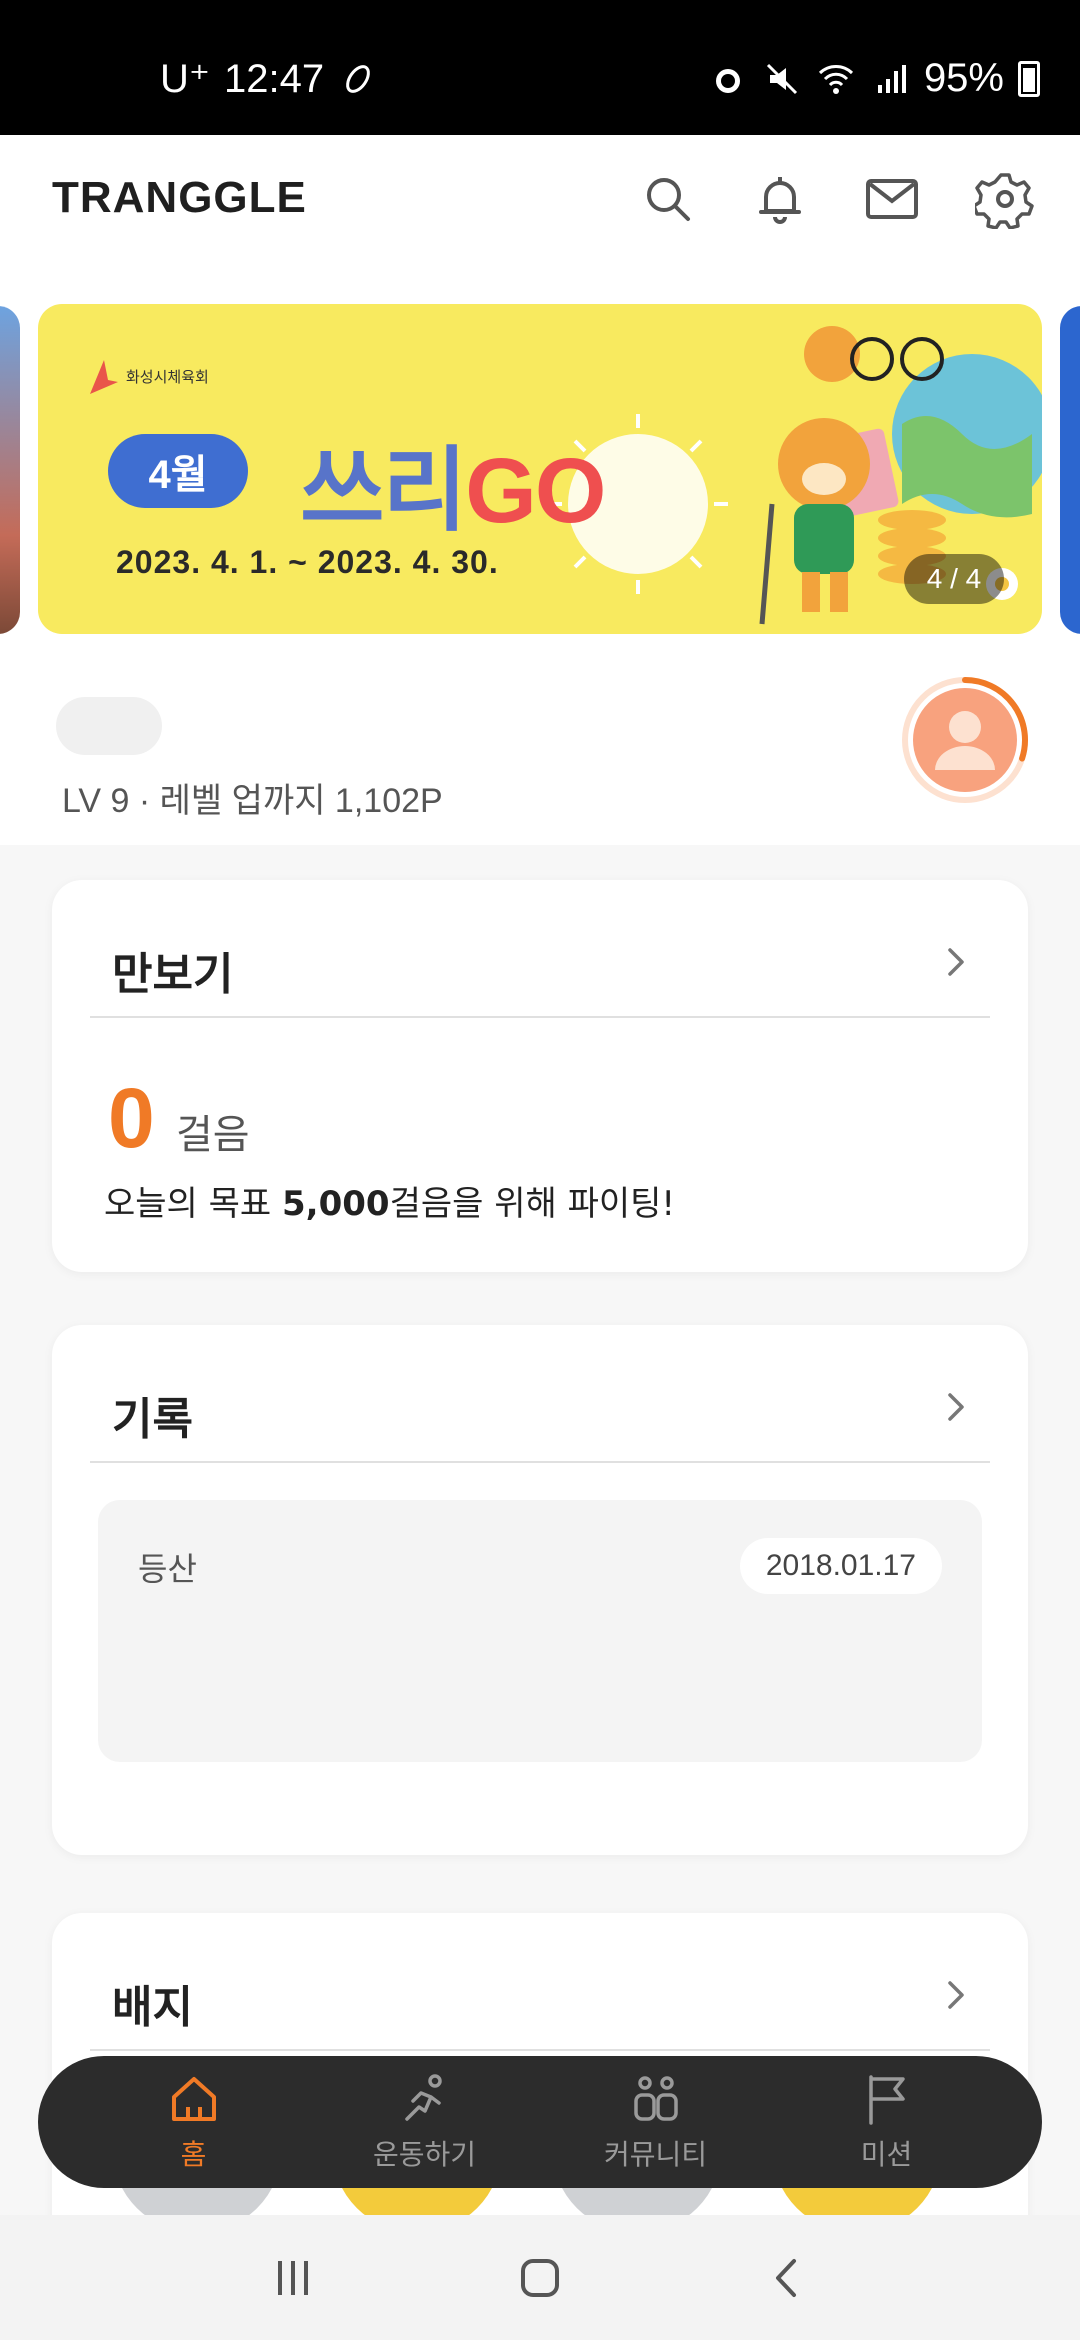 The width and height of the screenshot is (1080, 2340). I want to click on step-unit: 걸음, so click(213, 1135).